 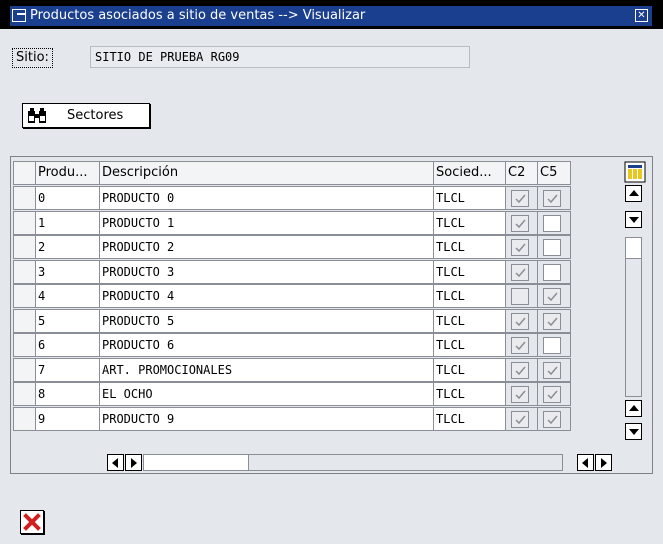 I want to click on table-row: 0 PRODUCTO 0 TLCL, so click(x=316, y=198).